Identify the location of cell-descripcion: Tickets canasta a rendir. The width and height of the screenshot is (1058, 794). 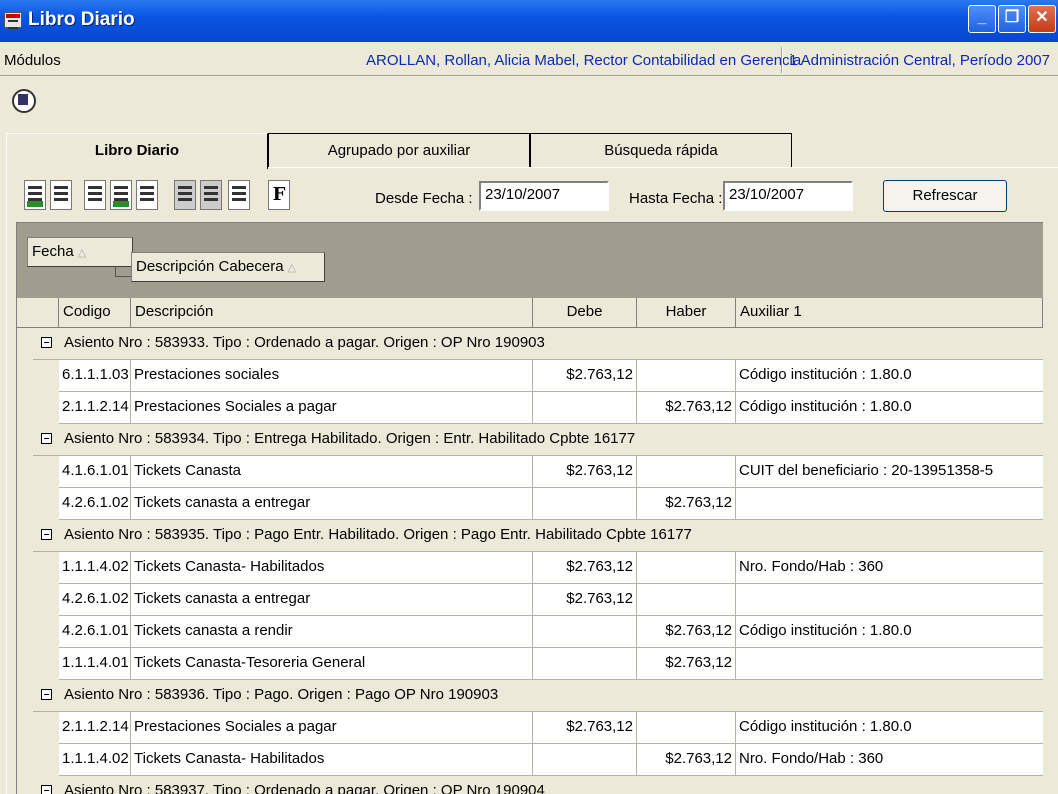
(332, 632).